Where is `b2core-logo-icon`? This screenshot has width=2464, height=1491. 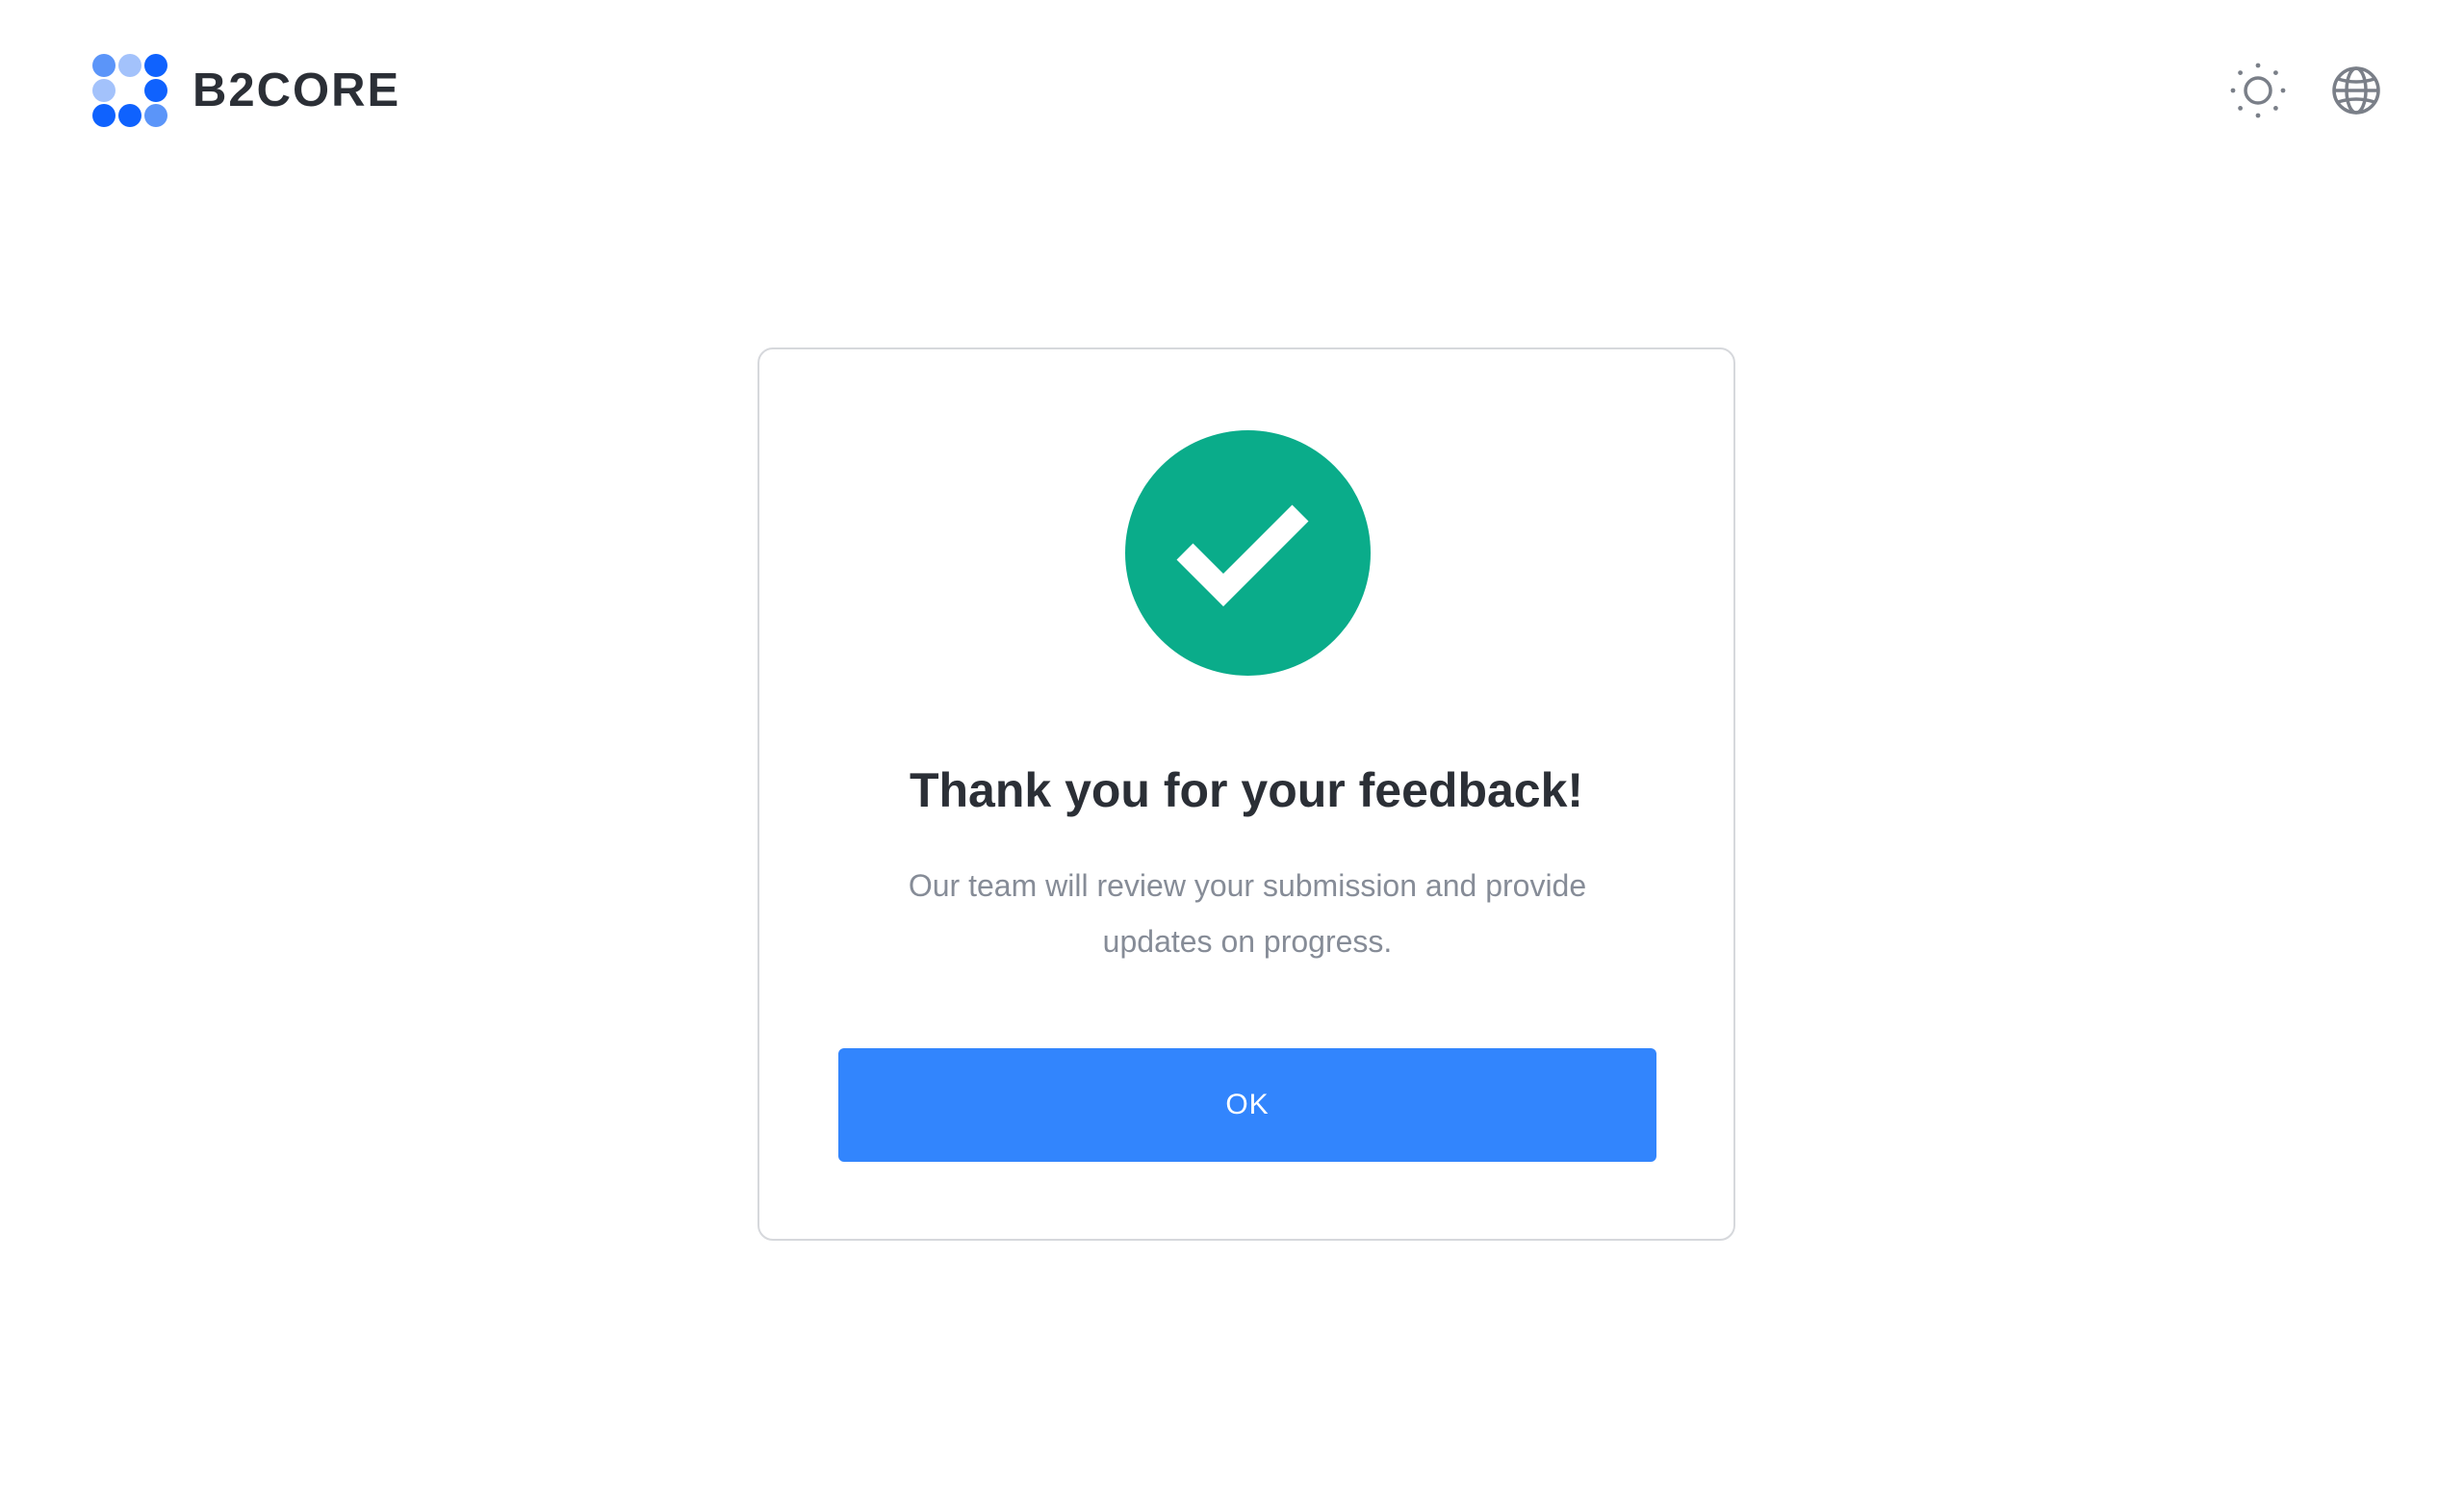
b2core-logo-icon is located at coordinates (129, 90).